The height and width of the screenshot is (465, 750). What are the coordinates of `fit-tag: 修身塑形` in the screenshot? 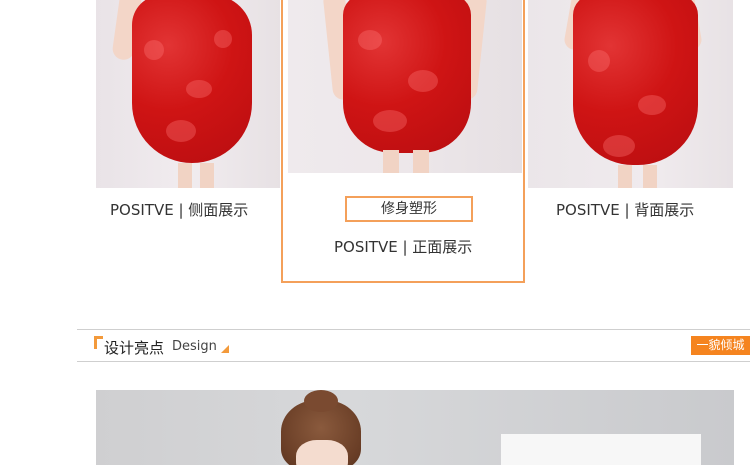 It's located at (409, 209).